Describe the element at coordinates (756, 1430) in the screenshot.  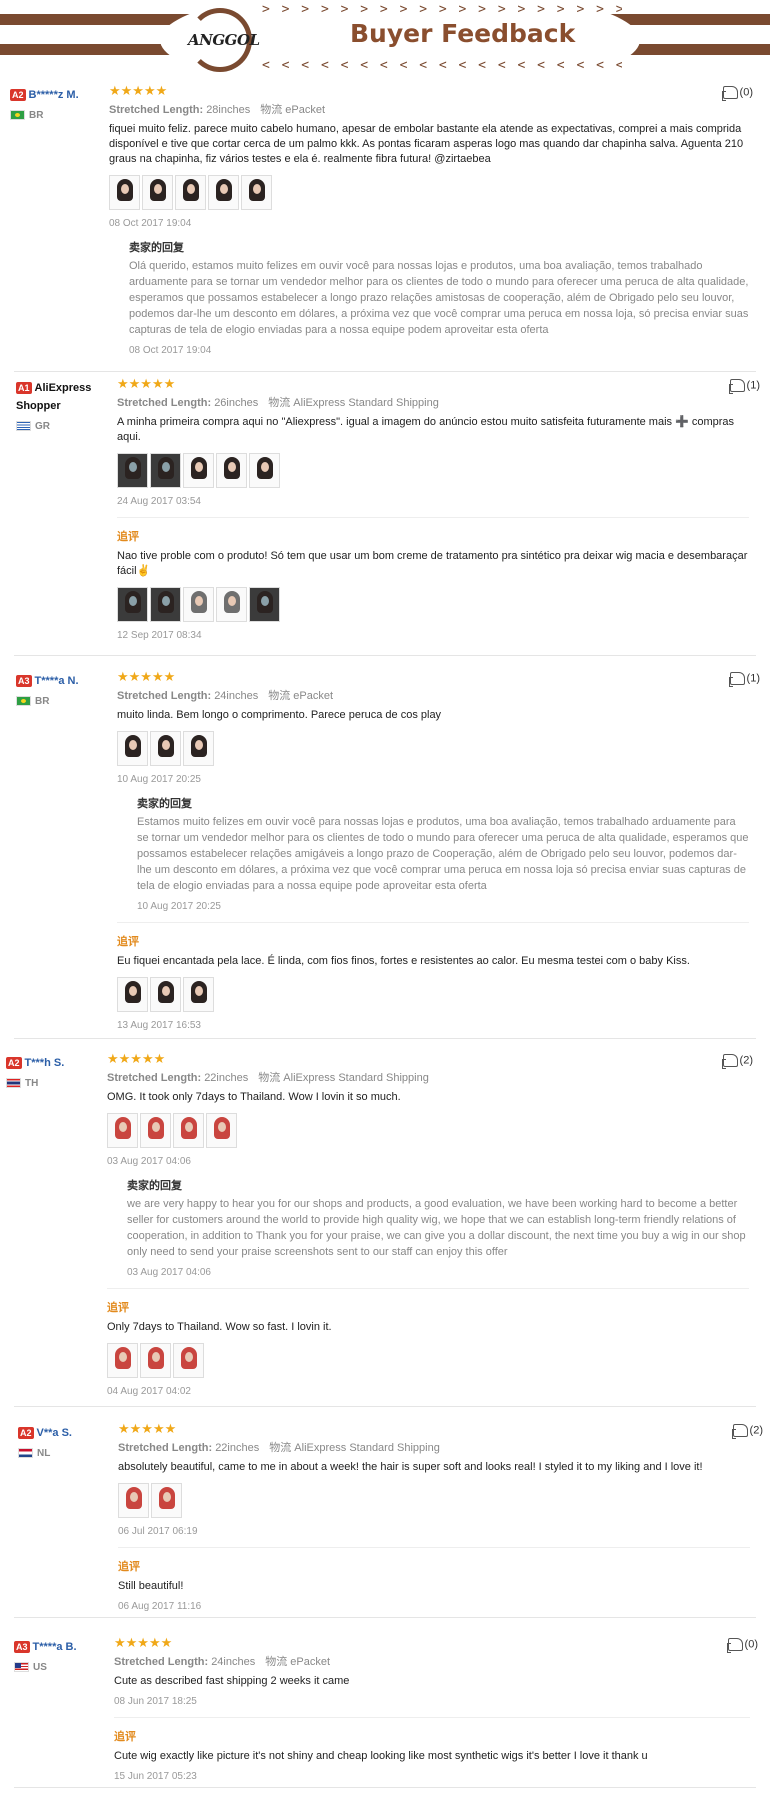
I see `helpful-count: (2)` at that location.